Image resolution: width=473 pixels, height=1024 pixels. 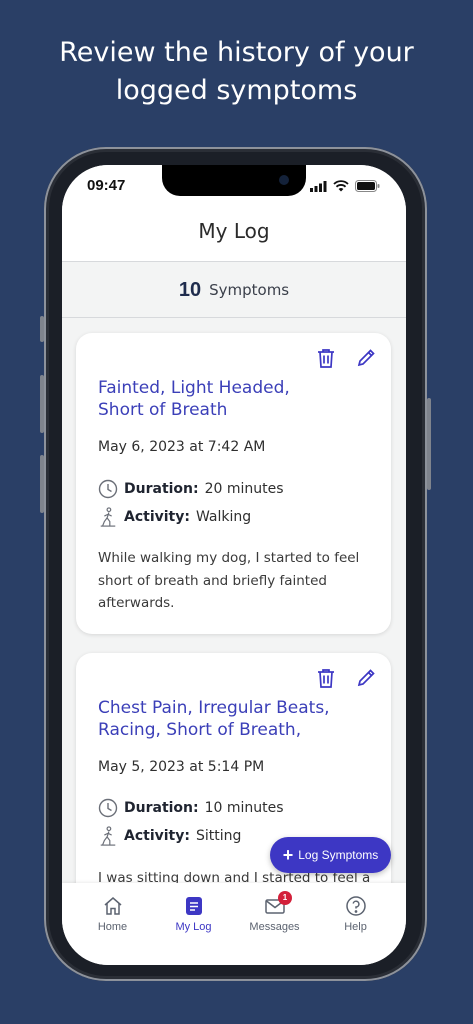 I want to click on symptom-title-line: Chest Pain, Irregular Beats,, so click(x=214, y=708).